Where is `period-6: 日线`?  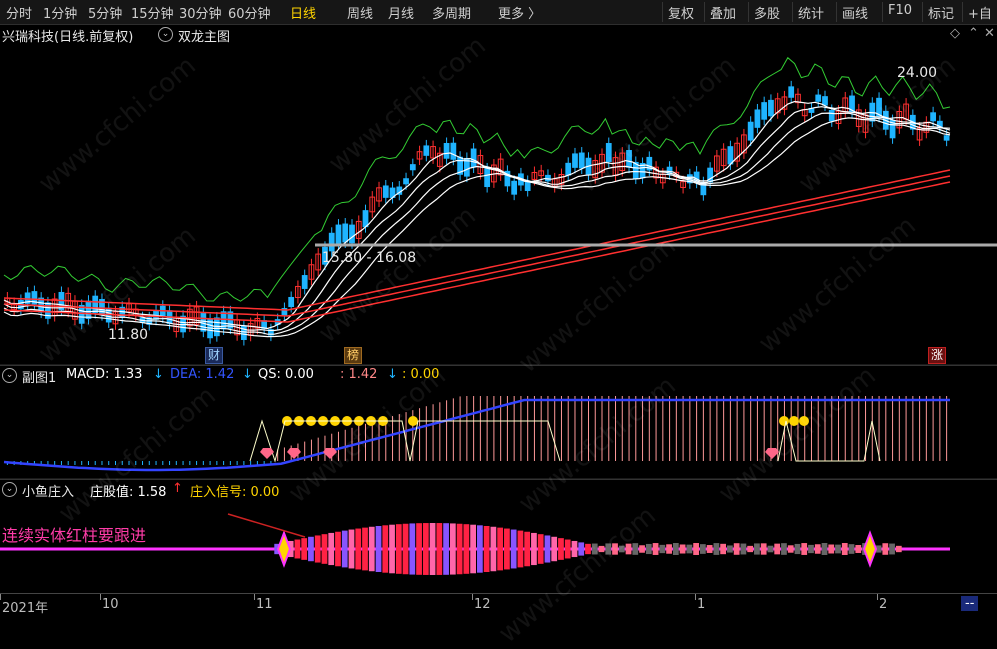 period-6: 日线 is located at coordinates (303, 12).